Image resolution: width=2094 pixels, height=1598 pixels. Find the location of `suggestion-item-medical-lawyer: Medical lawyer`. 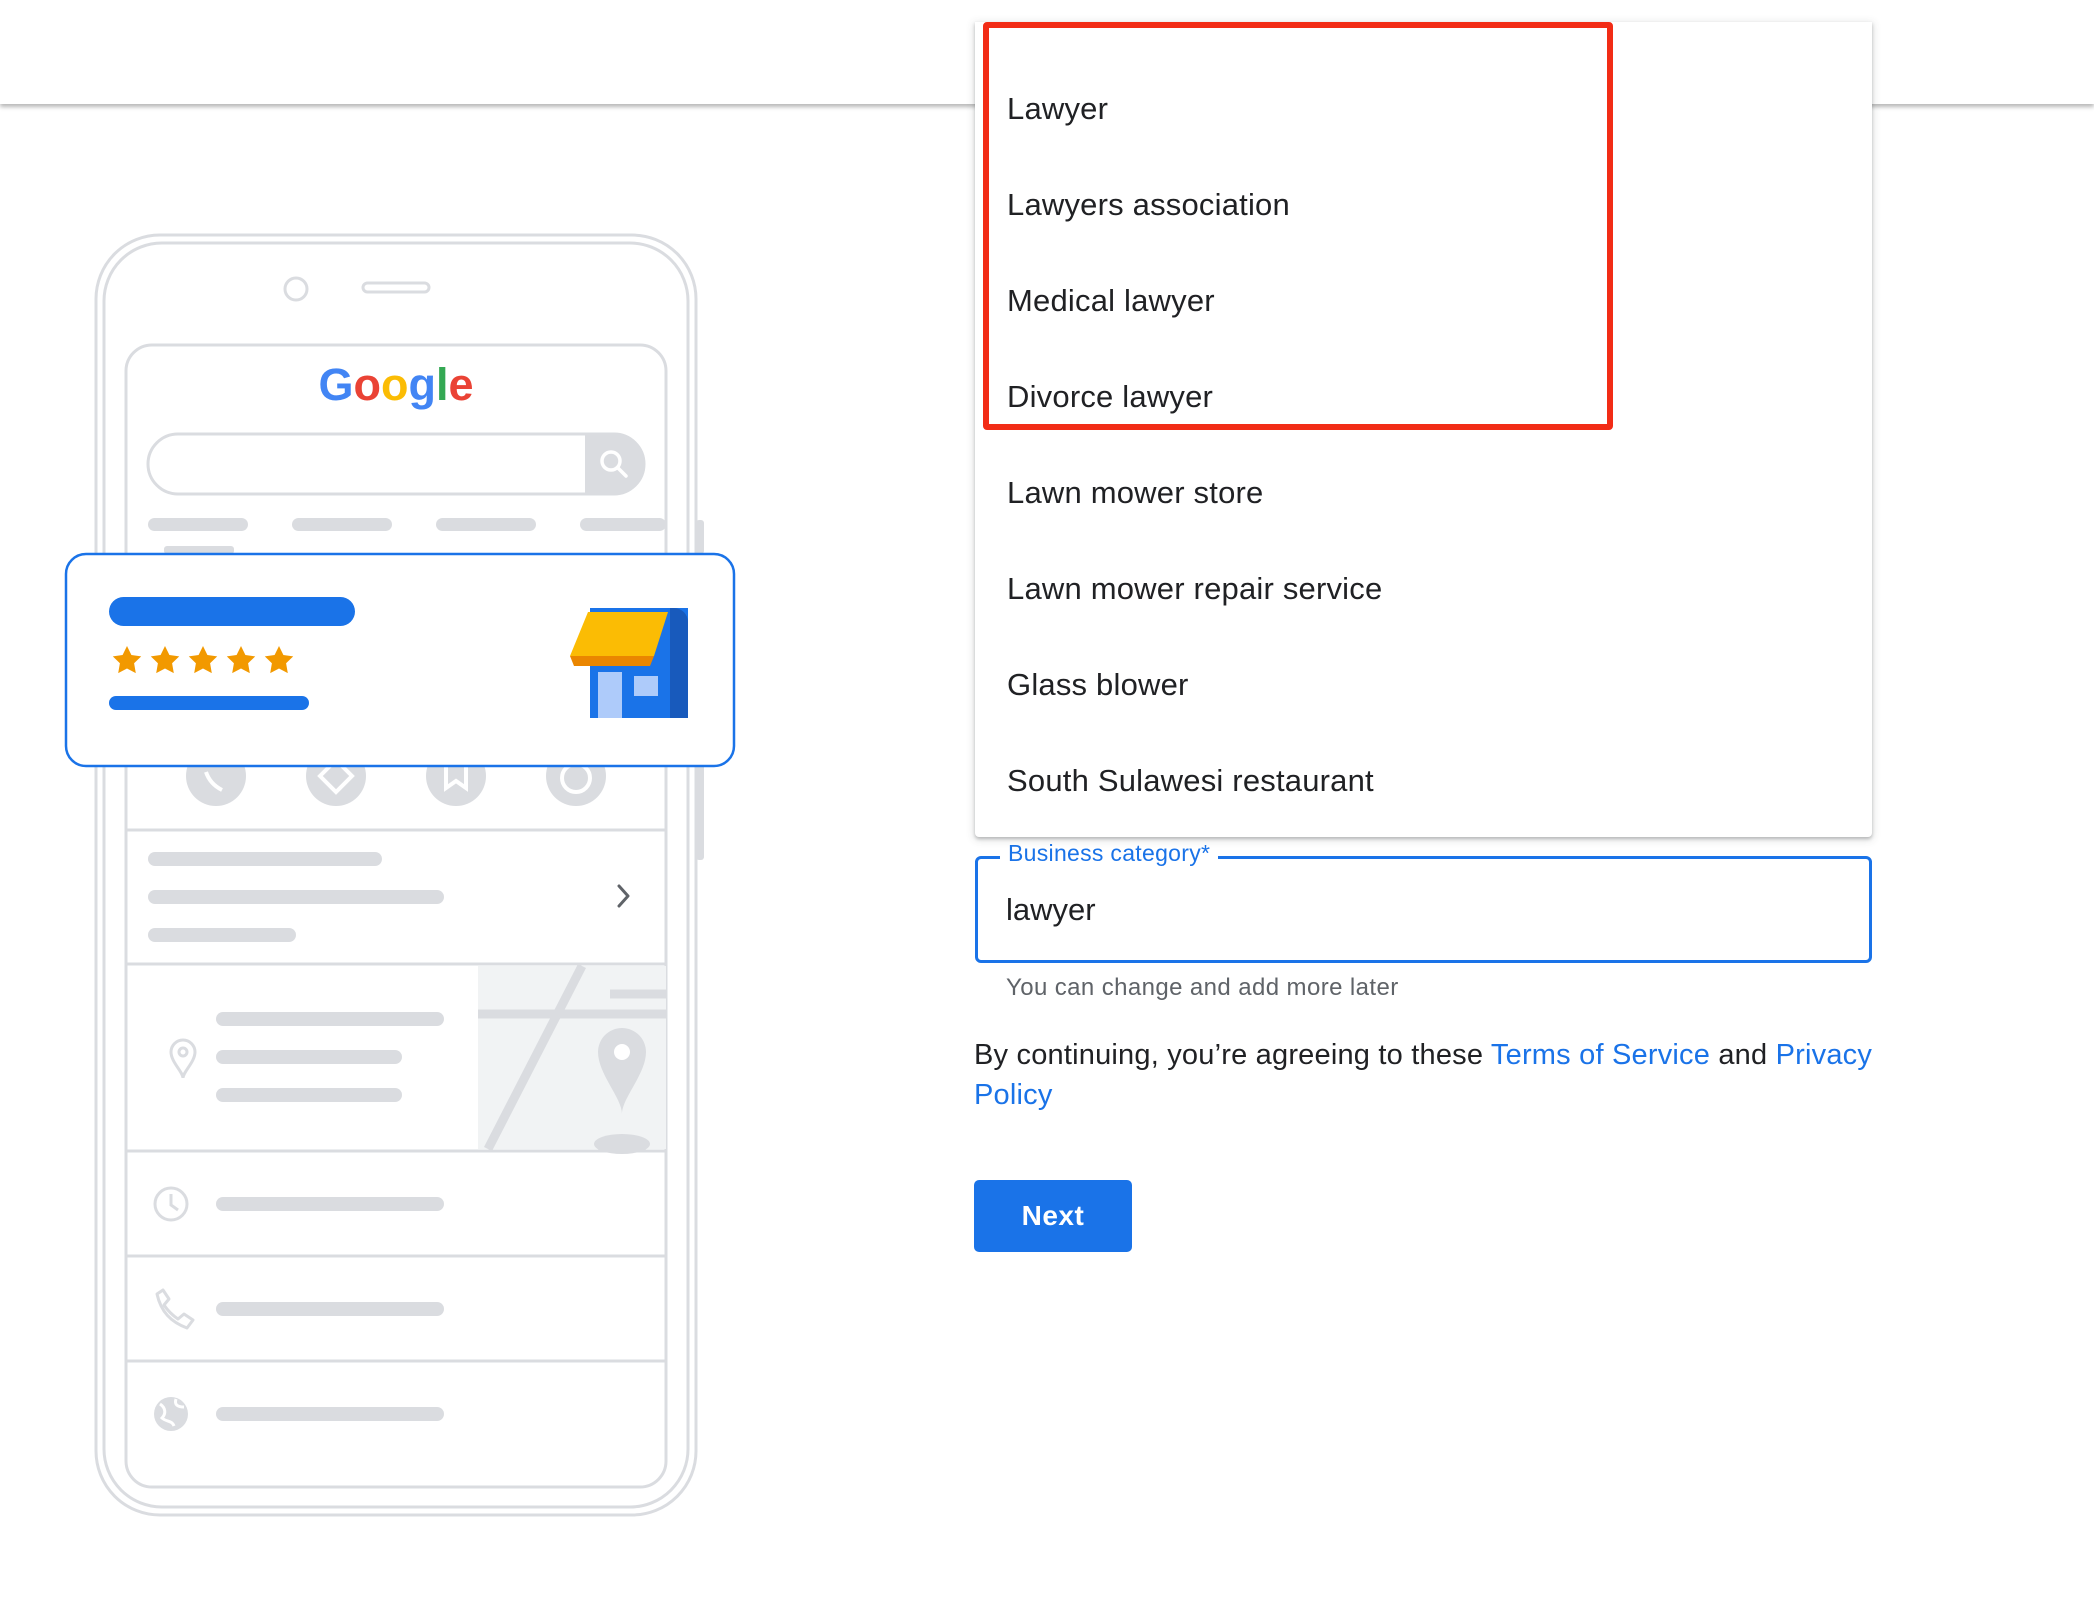

suggestion-item-medical-lawyer: Medical lawyer is located at coordinates (1423, 301).